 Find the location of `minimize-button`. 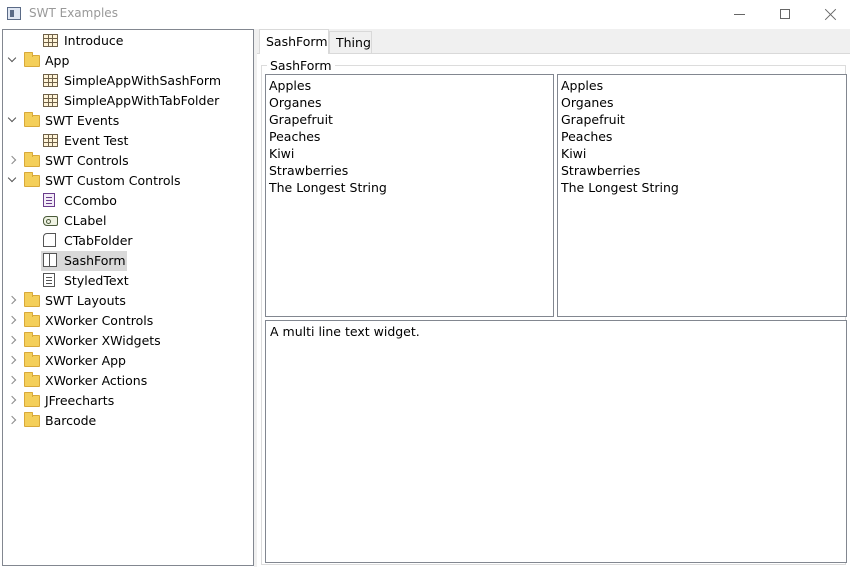

minimize-button is located at coordinates (739, 14).